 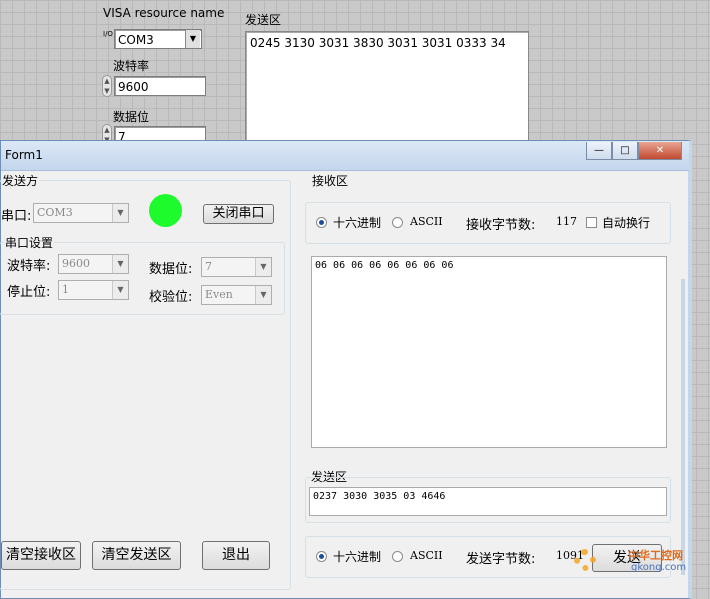 I want to click on clear-send-button: 清空发送区, so click(x=136, y=555).